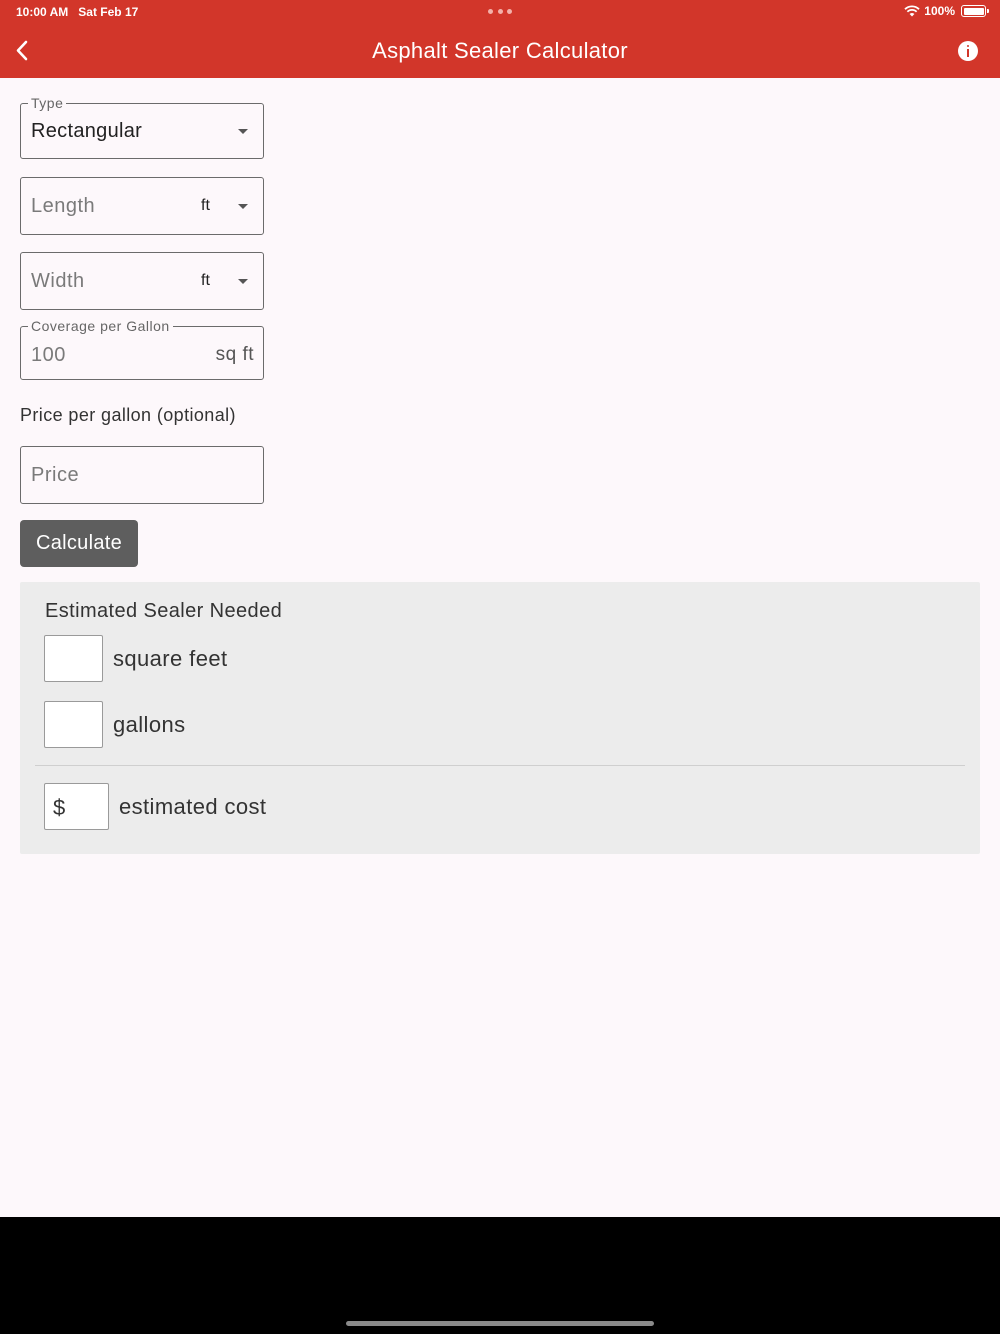 The height and width of the screenshot is (1334, 1000). What do you see at coordinates (205, 205) in the screenshot?
I see `length-unit: ft` at bounding box center [205, 205].